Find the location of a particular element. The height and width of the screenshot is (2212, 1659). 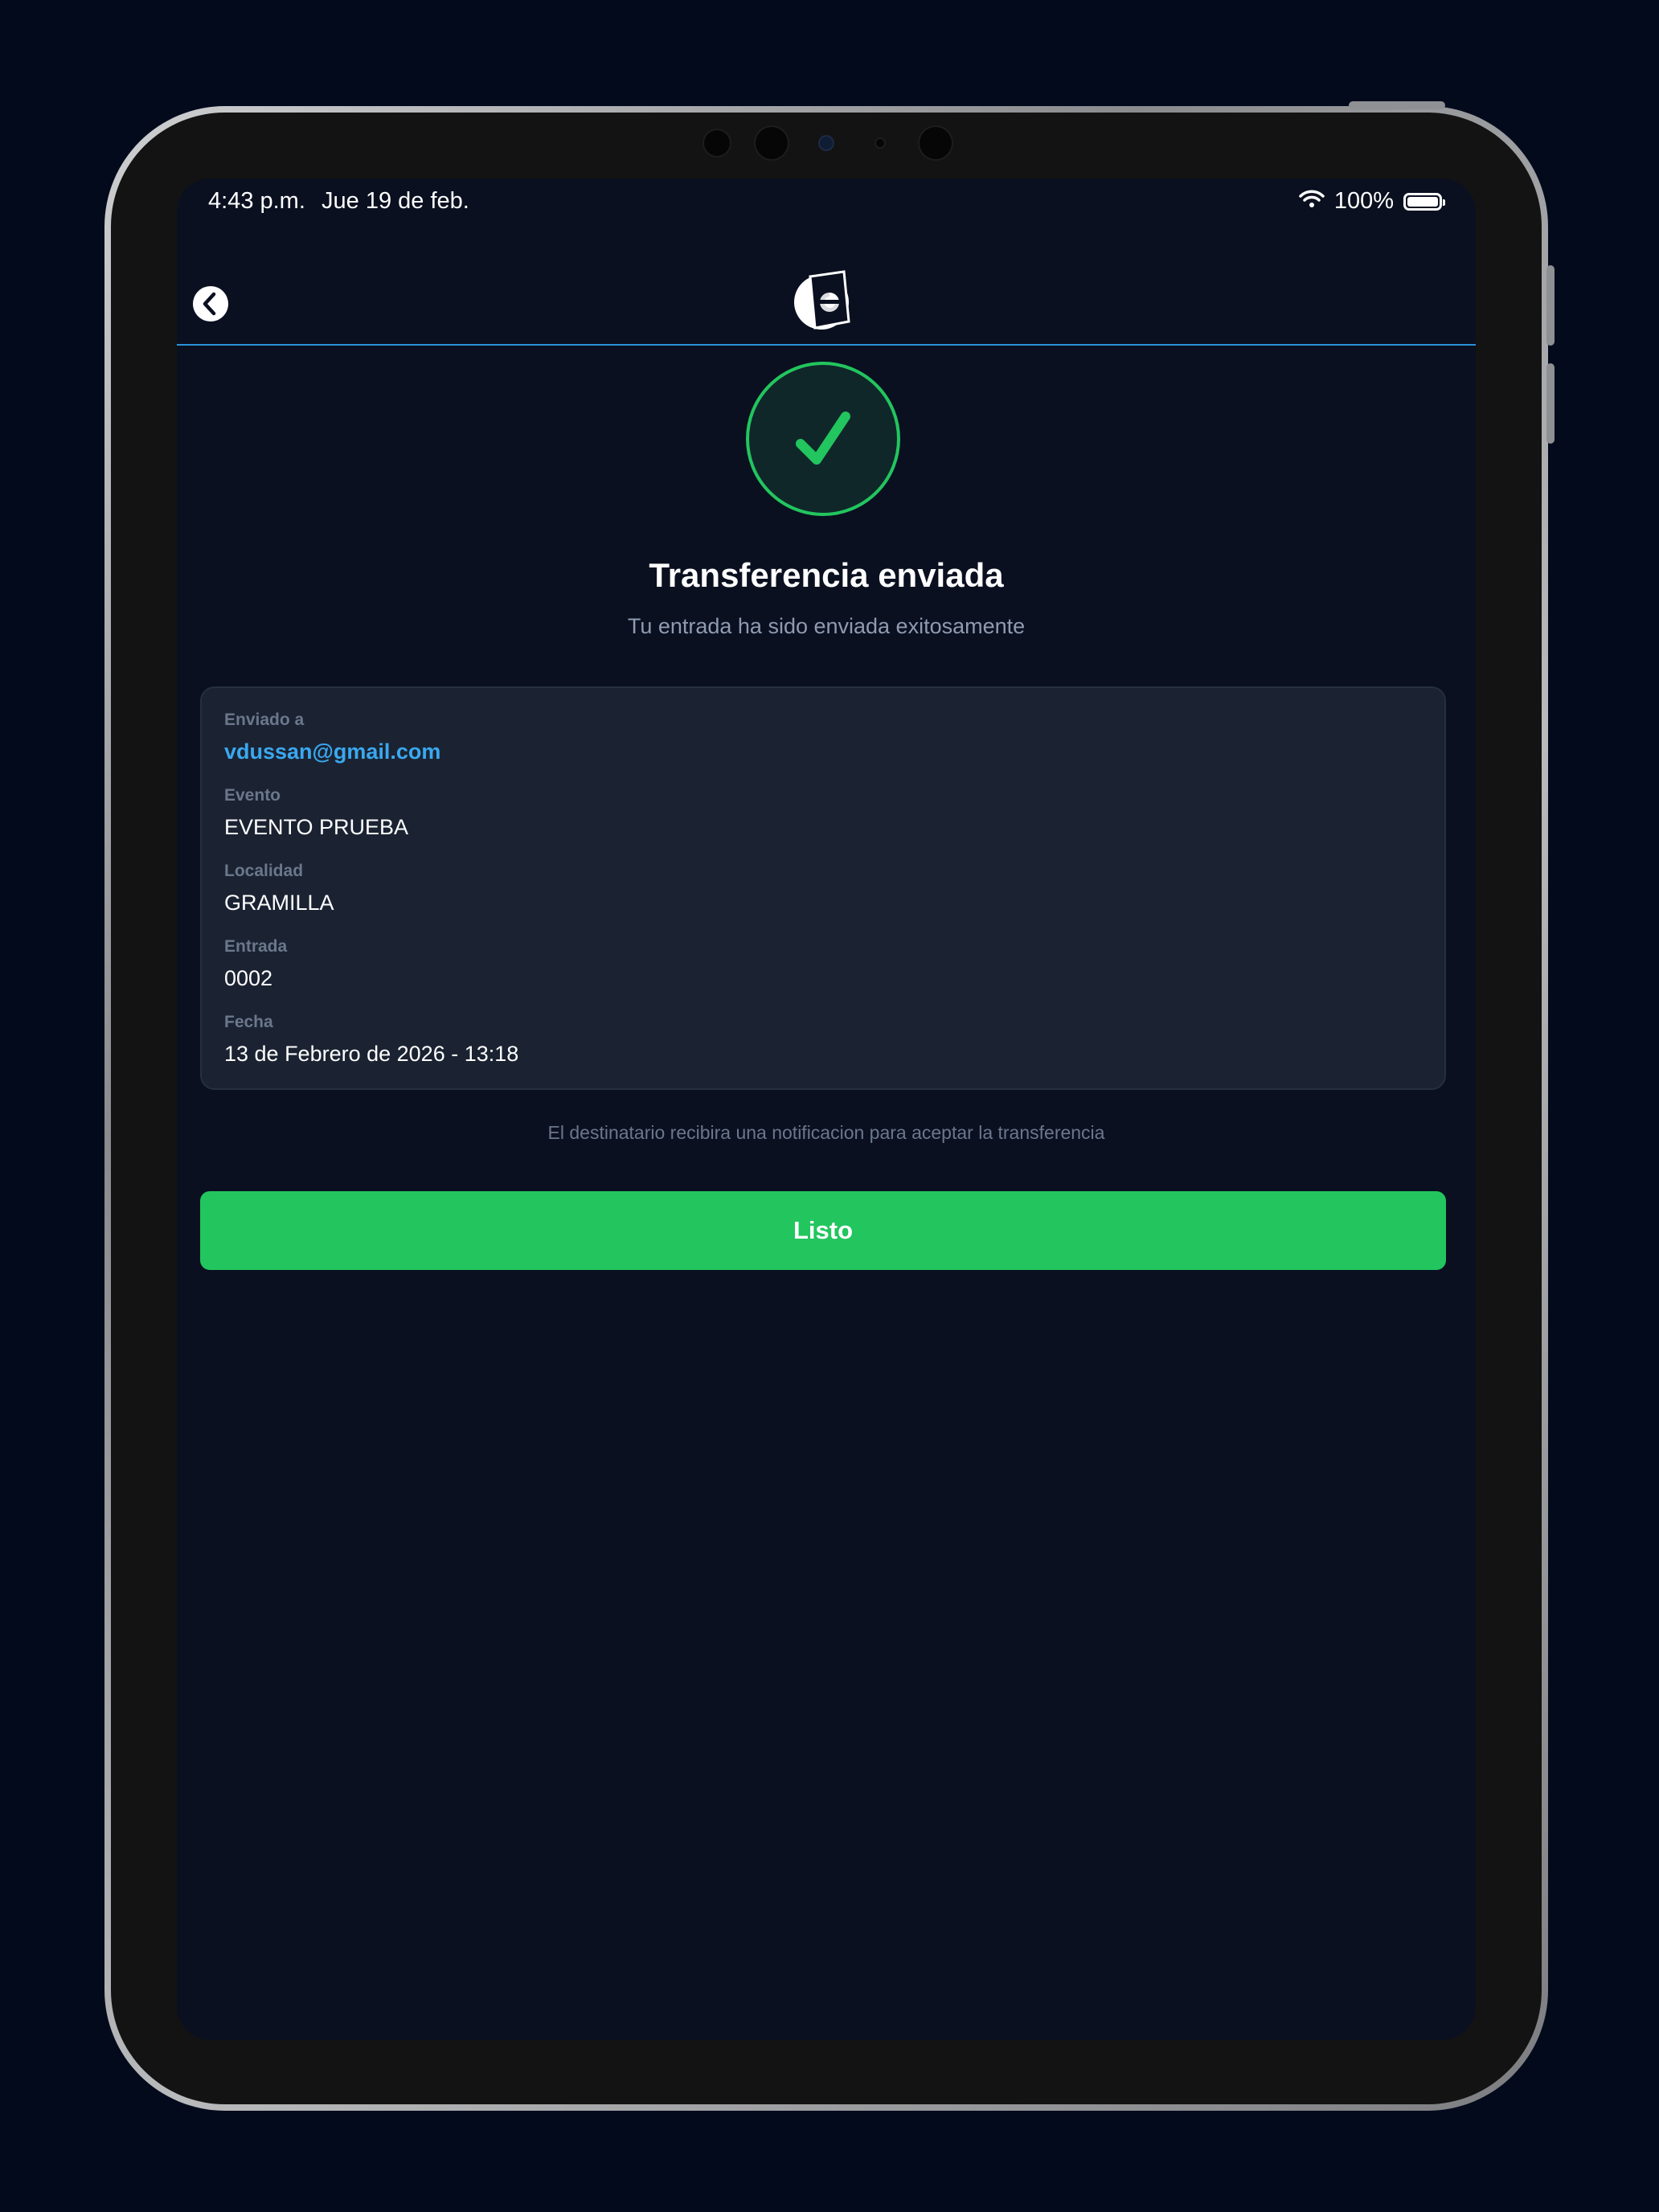

location-label: Localidad is located at coordinates (264, 871).